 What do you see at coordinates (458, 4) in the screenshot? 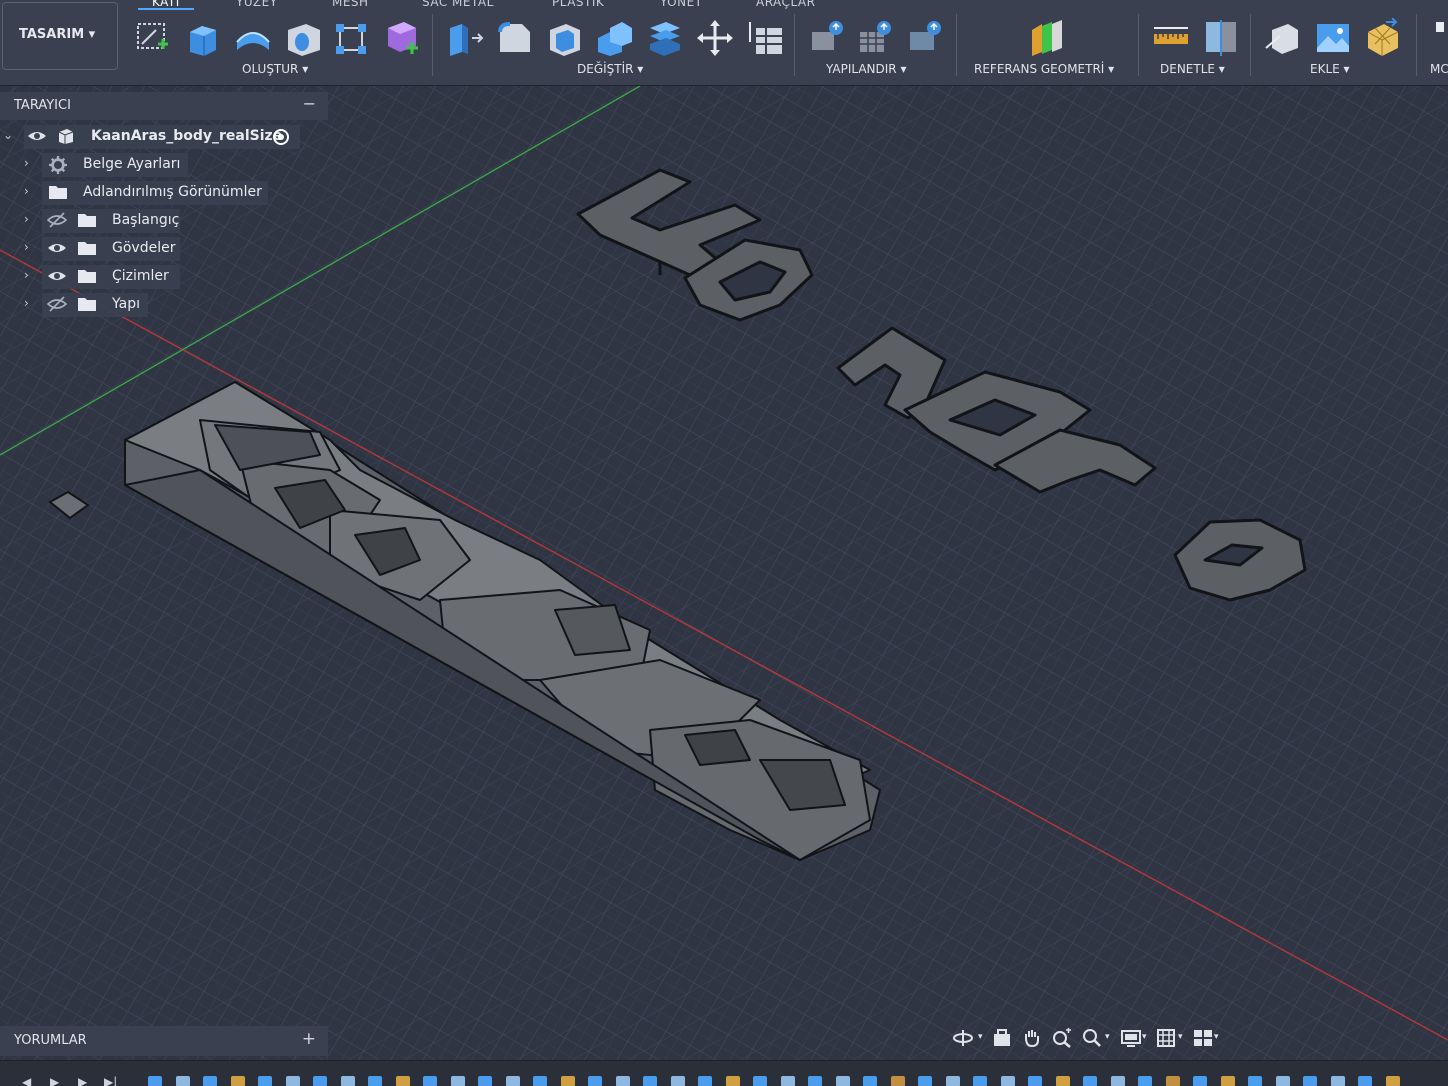
I see `tab-sheet-metal: SAC METAL` at bounding box center [458, 4].